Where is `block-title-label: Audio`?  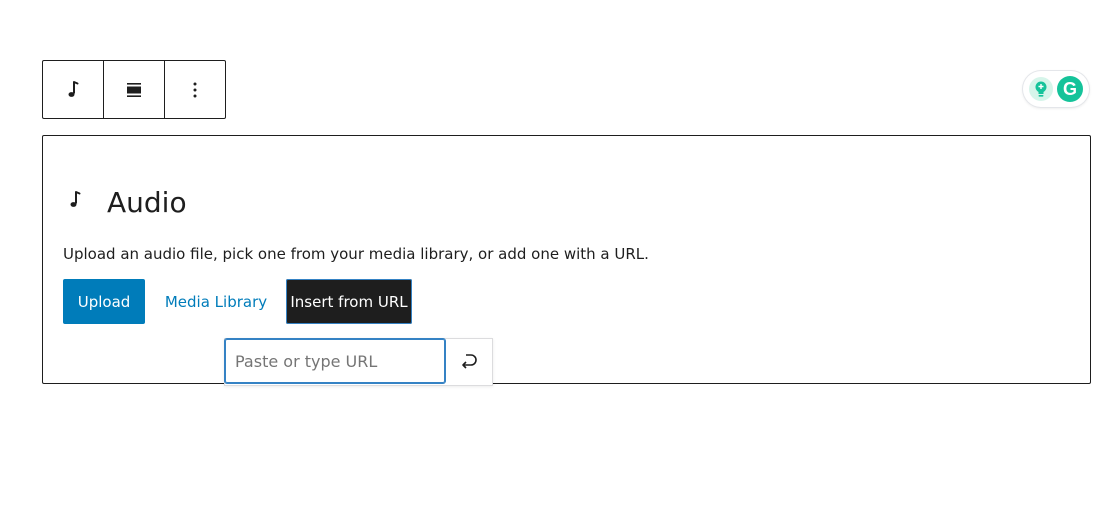 block-title-label: Audio is located at coordinates (147, 202).